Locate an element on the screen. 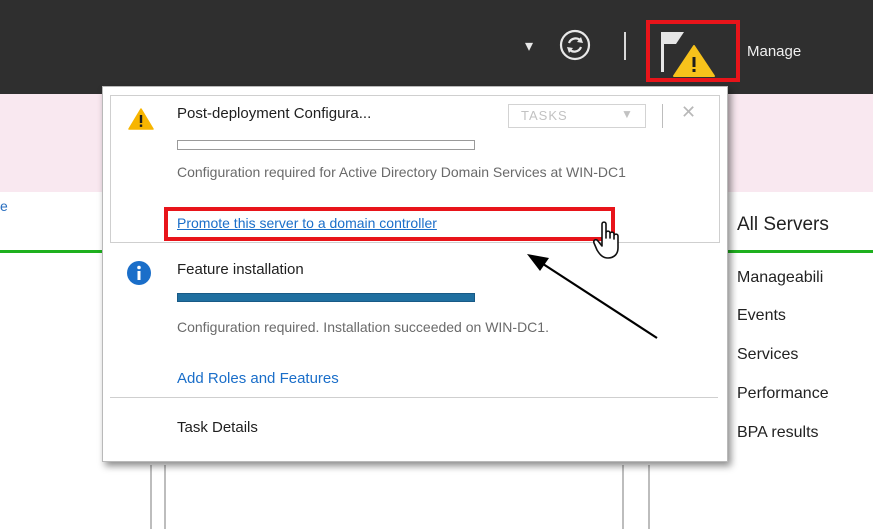 This screenshot has width=873, height=529. all-servers-title: All Servers is located at coordinates (783, 224).